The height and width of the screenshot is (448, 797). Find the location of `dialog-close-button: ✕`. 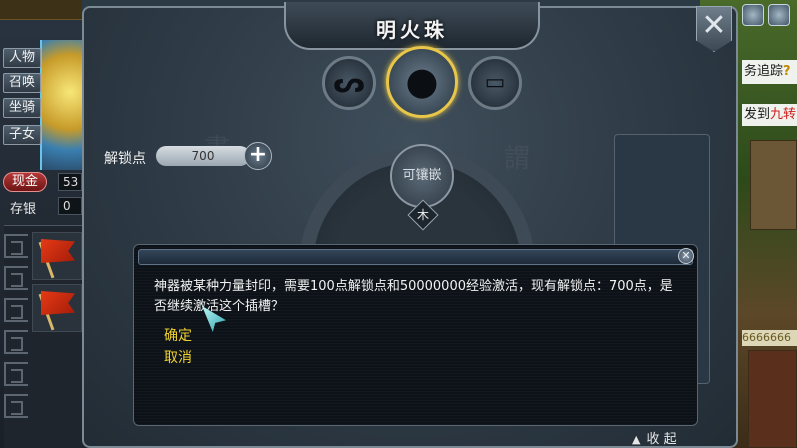

dialog-close-button: ✕ is located at coordinates (686, 256).